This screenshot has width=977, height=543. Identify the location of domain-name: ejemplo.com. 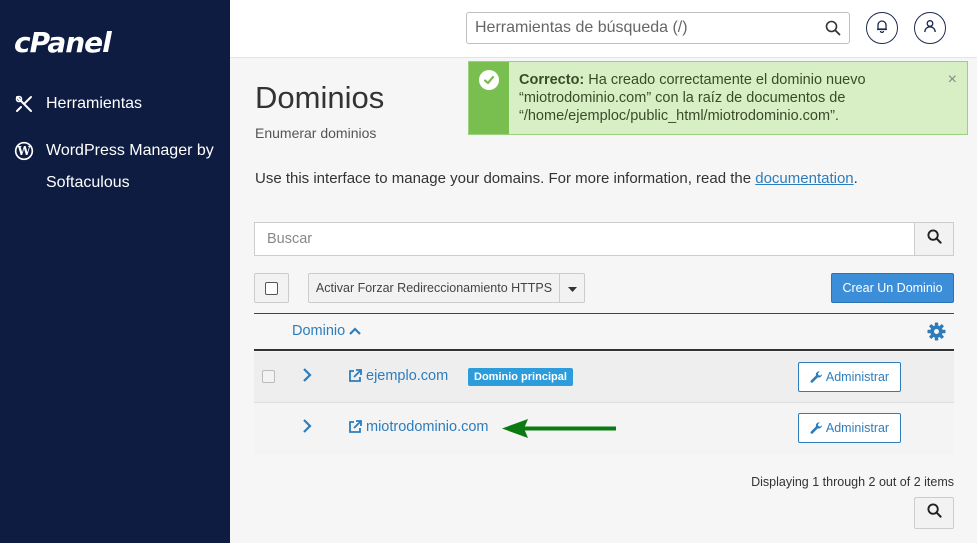
(407, 376).